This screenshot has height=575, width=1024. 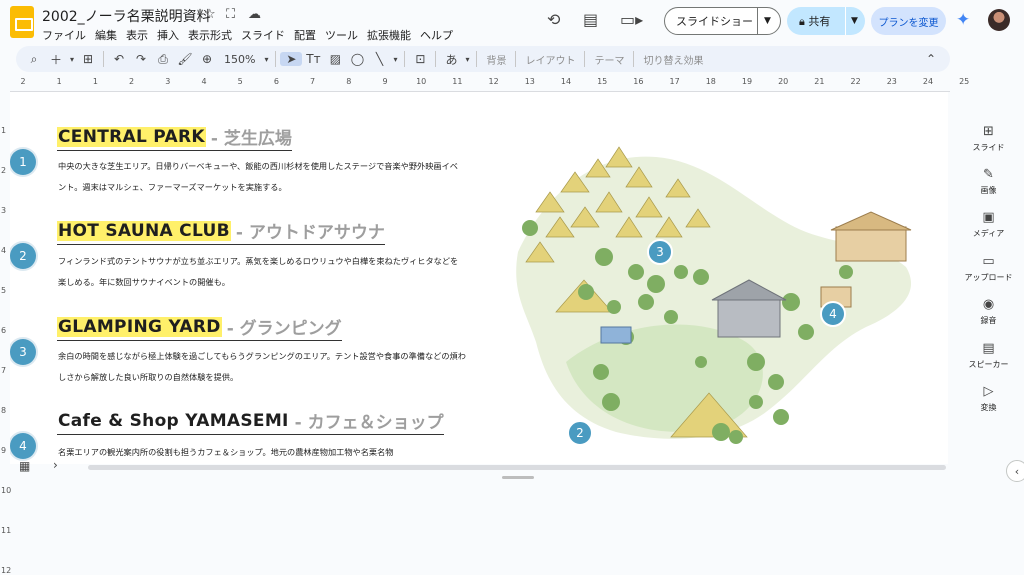 What do you see at coordinates (34, 59) in the screenshot?
I see `search-icon: ⌕` at bounding box center [34, 59].